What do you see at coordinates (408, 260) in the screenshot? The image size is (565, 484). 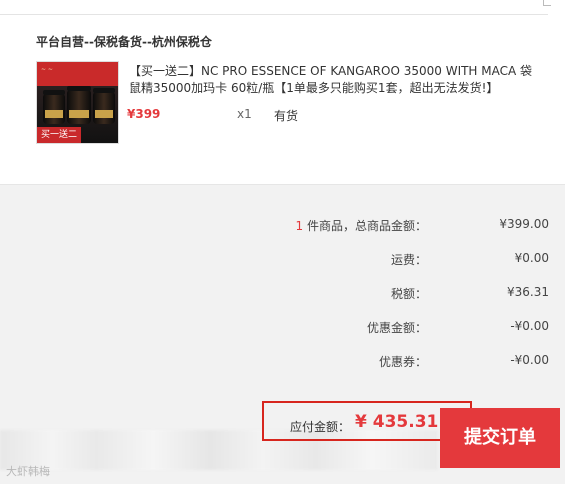 I see `shipping-label: 运费：` at bounding box center [408, 260].